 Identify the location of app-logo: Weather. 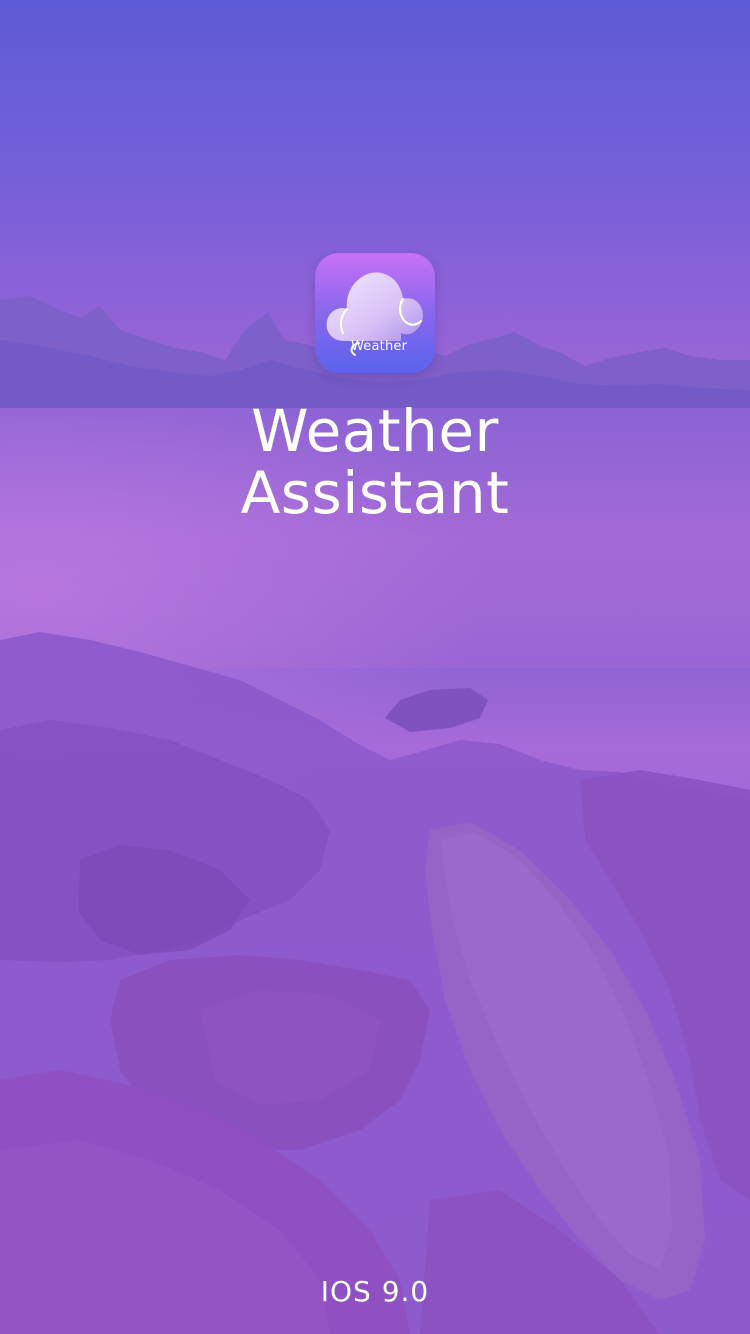
(375, 313).